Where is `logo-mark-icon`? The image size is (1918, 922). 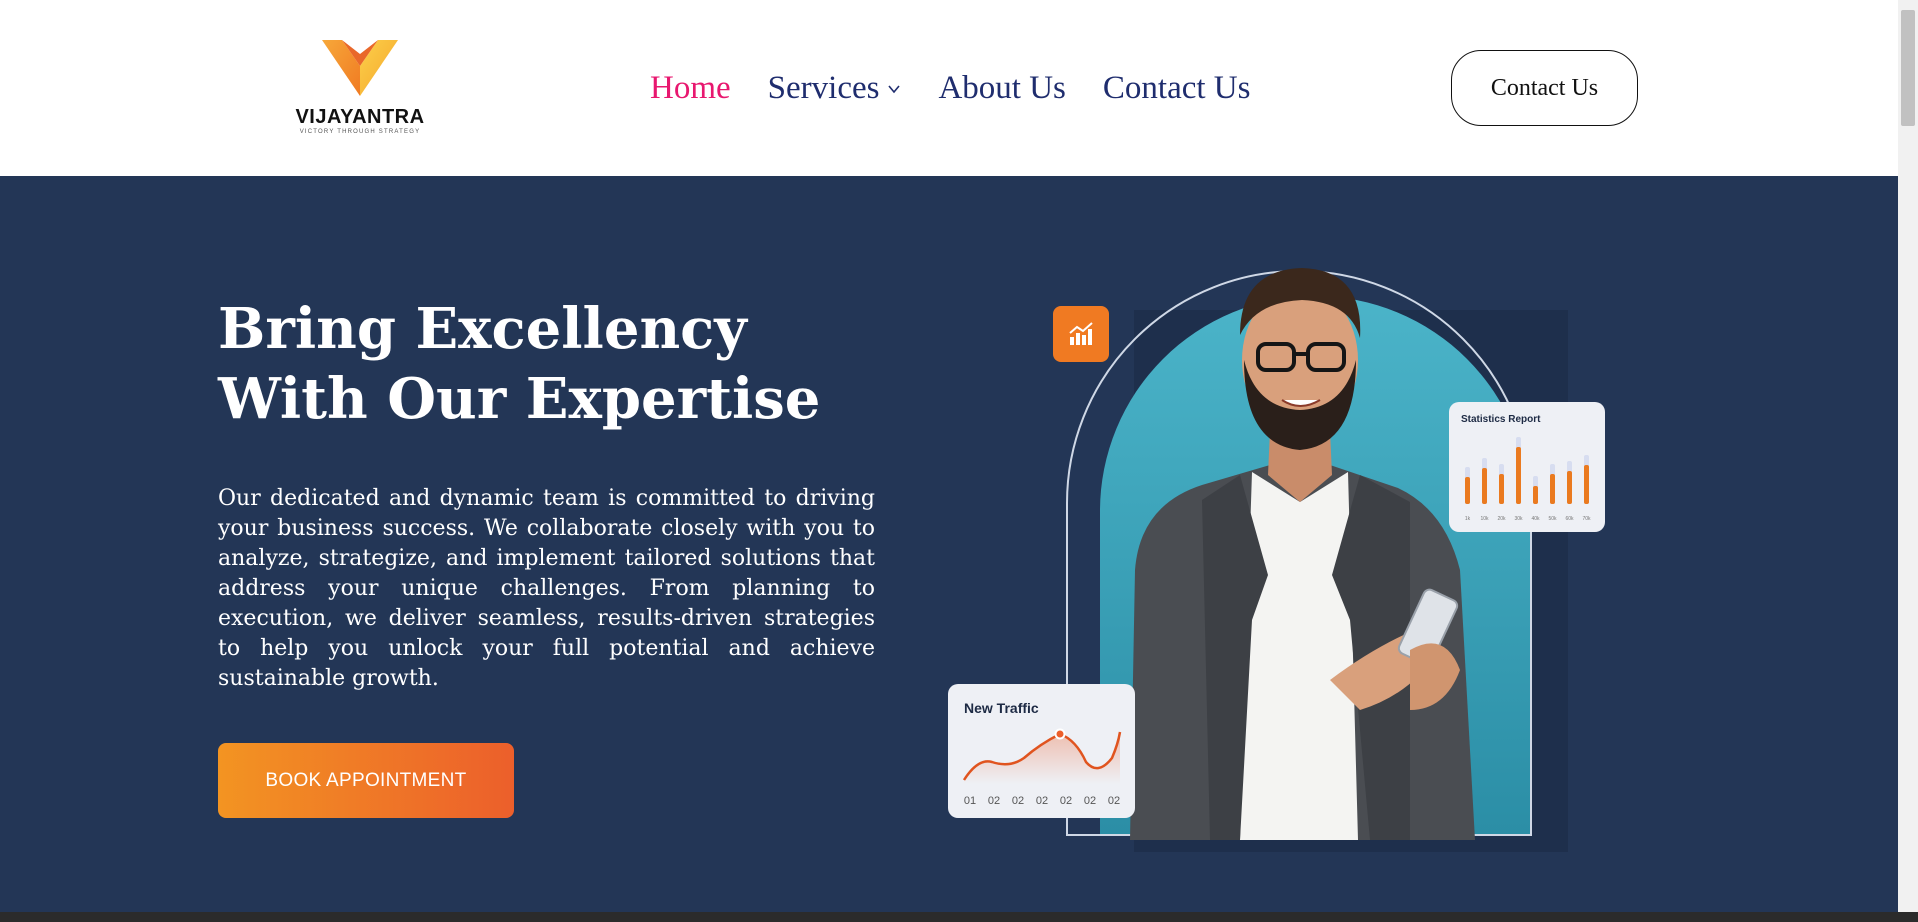 logo-mark-icon is located at coordinates (360, 68).